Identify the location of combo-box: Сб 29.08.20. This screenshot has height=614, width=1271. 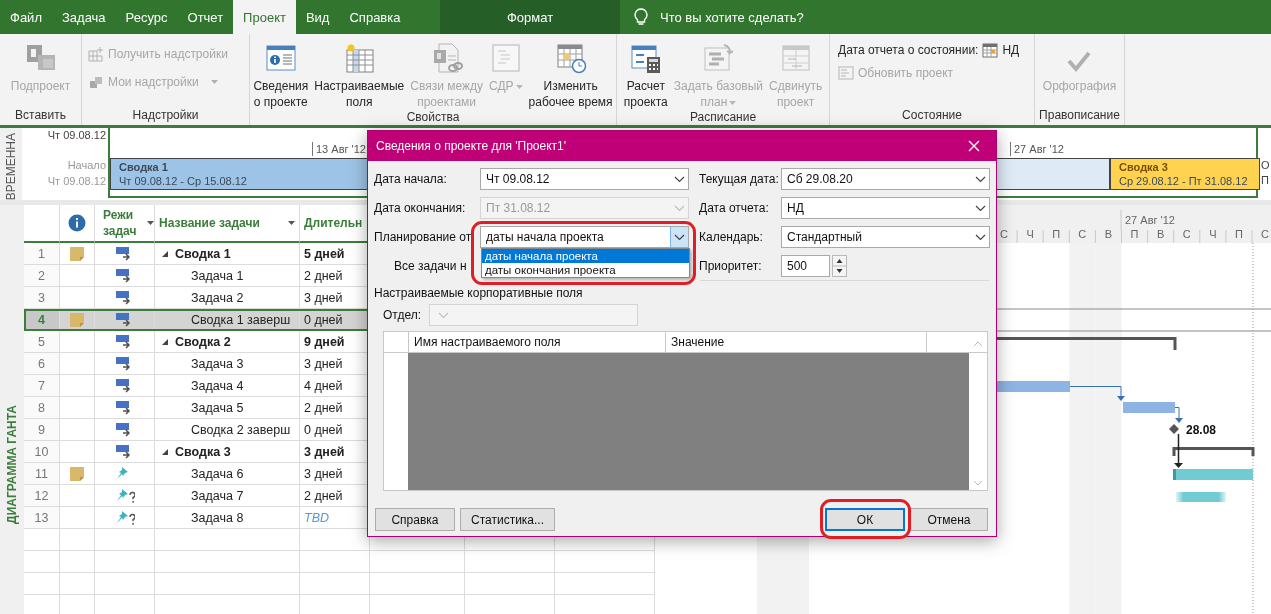
(885, 179).